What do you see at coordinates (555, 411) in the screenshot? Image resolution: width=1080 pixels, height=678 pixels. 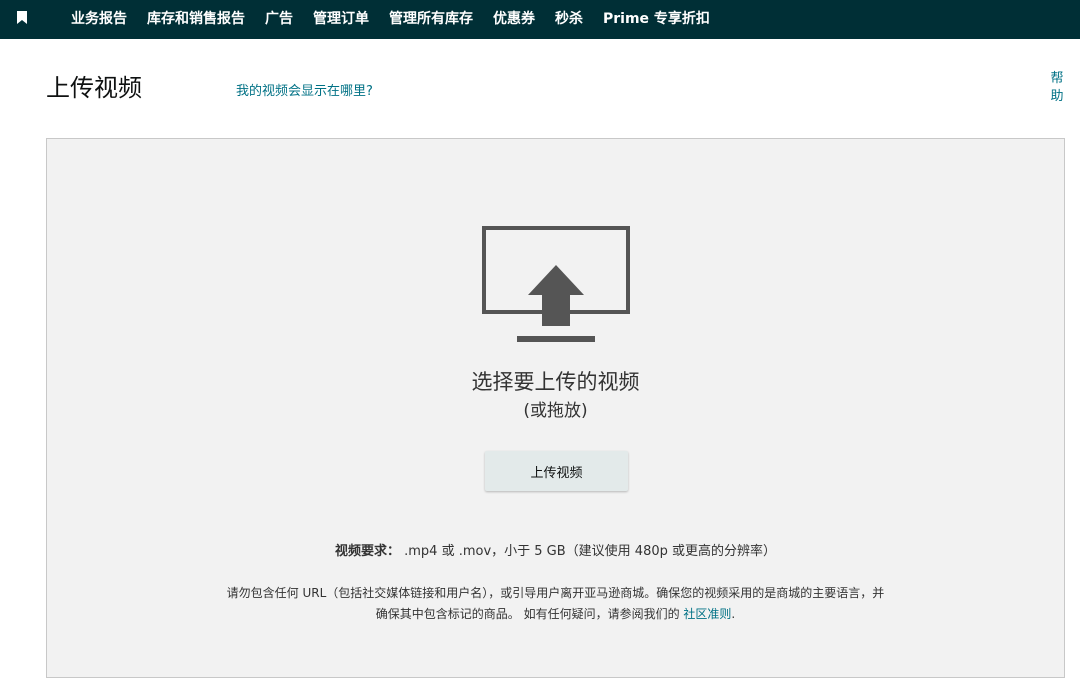 I see `drag-drop-hint: (或拖放)` at bounding box center [555, 411].